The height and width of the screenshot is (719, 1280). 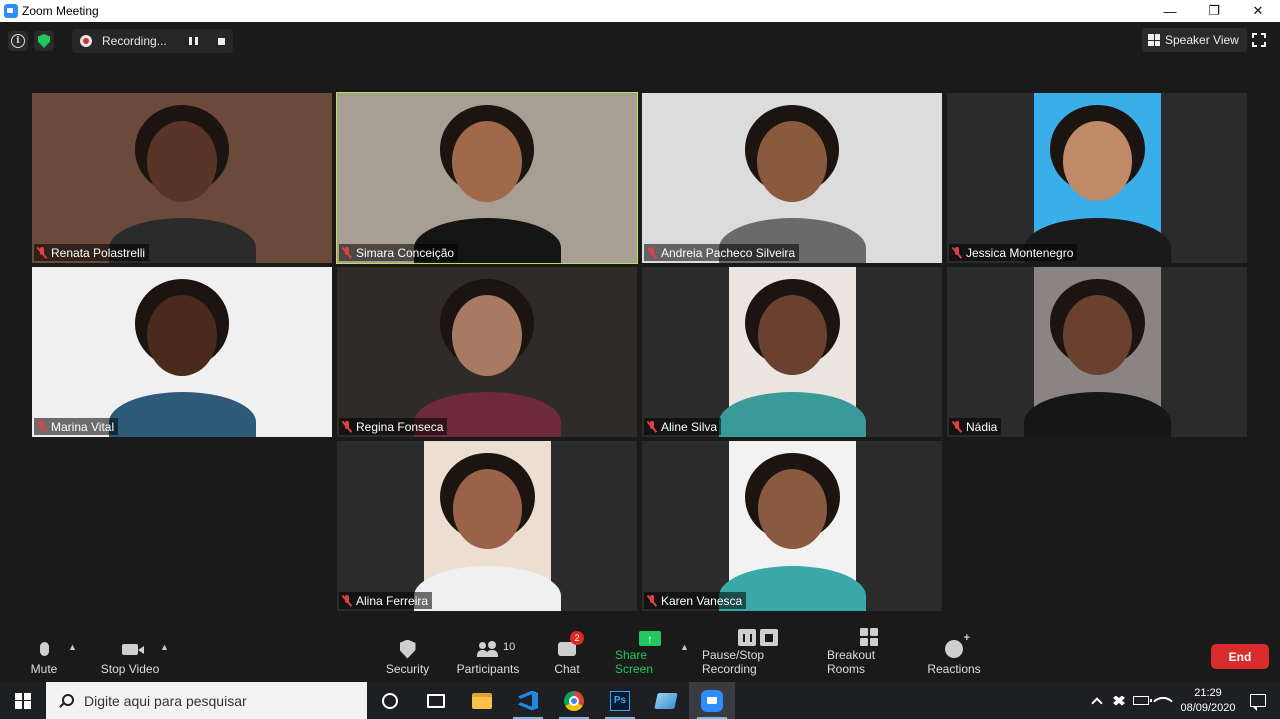 I want to click on participant-tile: Marina Vital, so click(x=182, y=352).